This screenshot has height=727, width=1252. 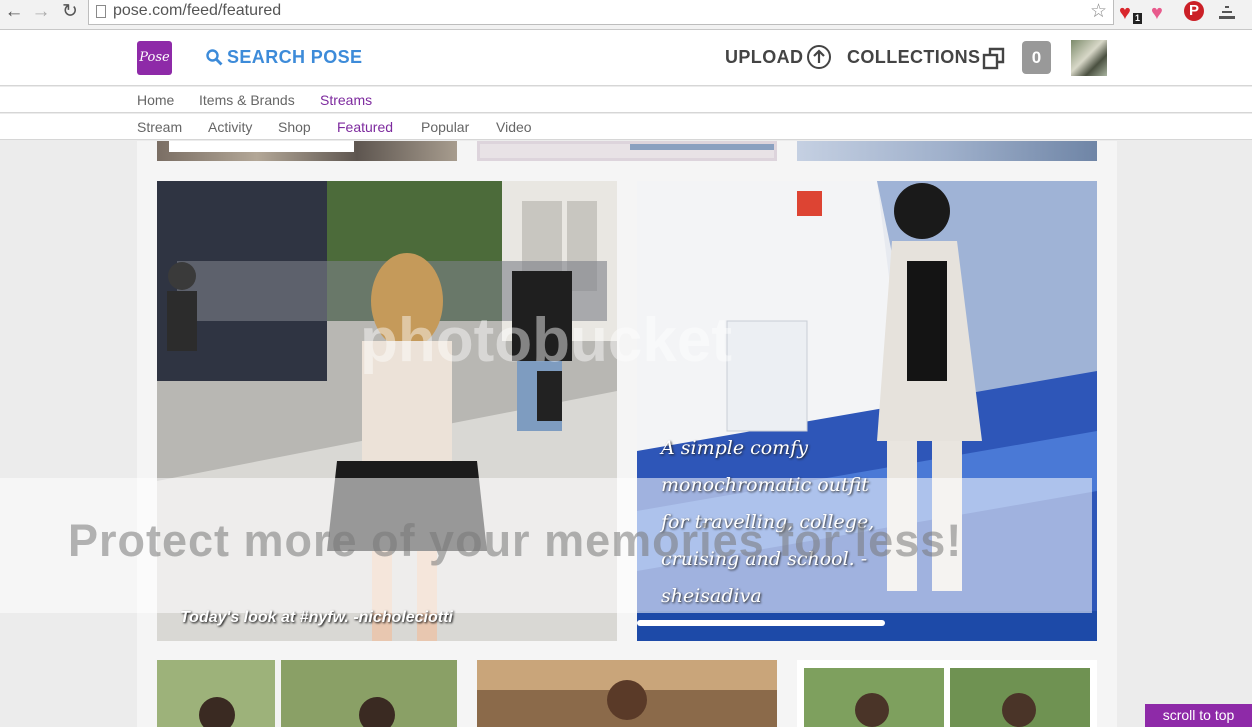 What do you see at coordinates (101, 11) in the screenshot?
I see `page-icon` at bounding box center [101, 11].